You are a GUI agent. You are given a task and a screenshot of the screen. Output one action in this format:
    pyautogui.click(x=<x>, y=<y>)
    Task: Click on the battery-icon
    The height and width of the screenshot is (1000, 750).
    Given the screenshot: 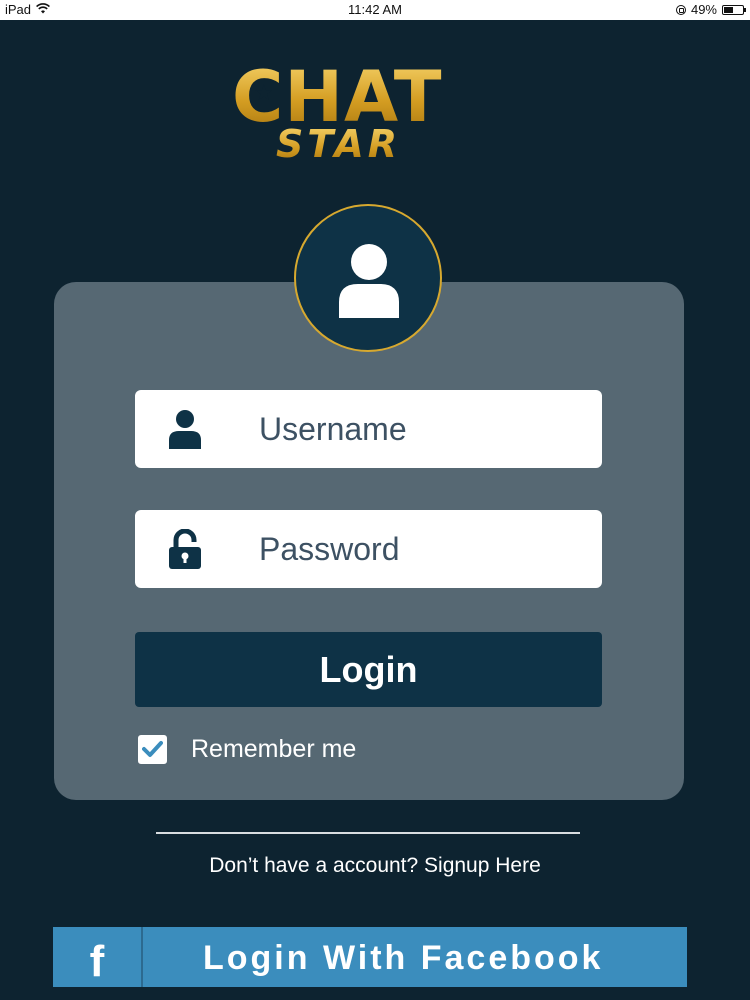 What is the action you would take?
    pyautogui.click(x=734, y=9)
    